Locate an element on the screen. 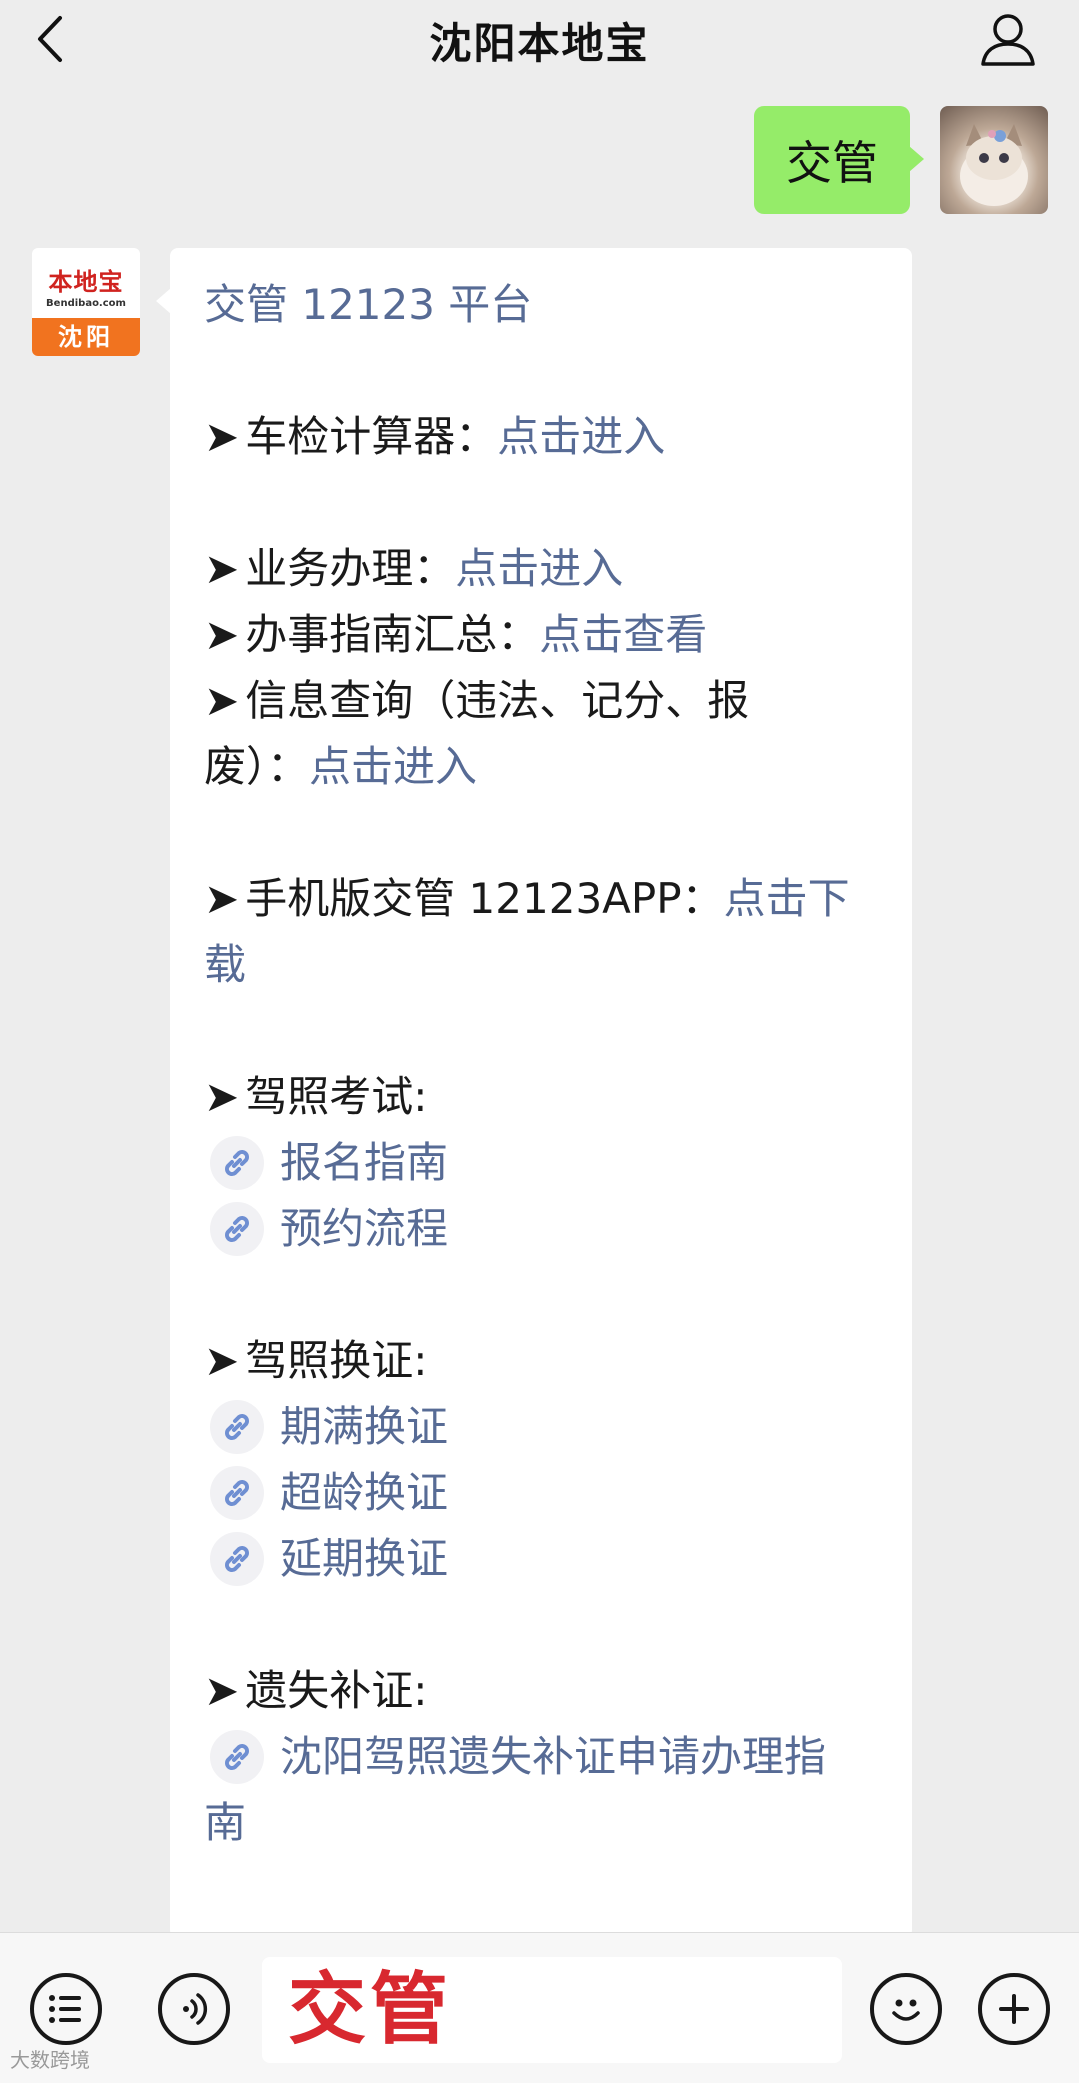 The width and height of the screenshot is (1079, 2083). guide-label: 办事指南汇总： is located at coordinates (392, 634).